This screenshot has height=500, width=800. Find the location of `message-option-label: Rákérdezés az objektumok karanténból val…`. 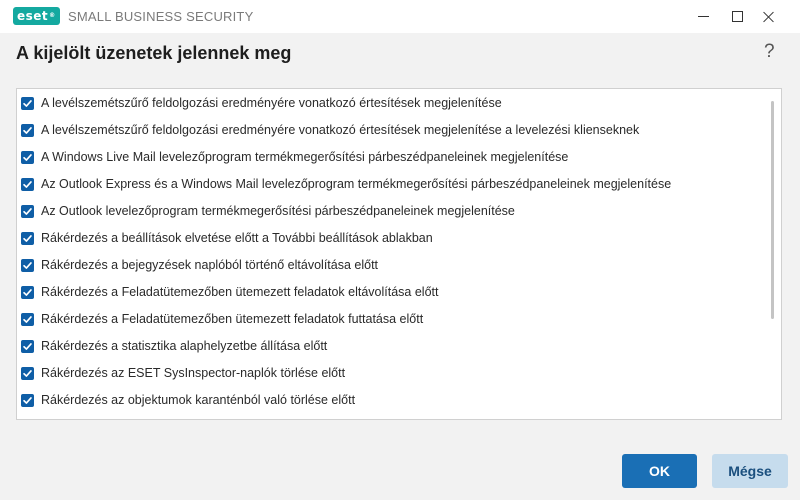

message-option-label: Rákérdezés az objektumok karanténból val… is located at coordinates (198, 400).